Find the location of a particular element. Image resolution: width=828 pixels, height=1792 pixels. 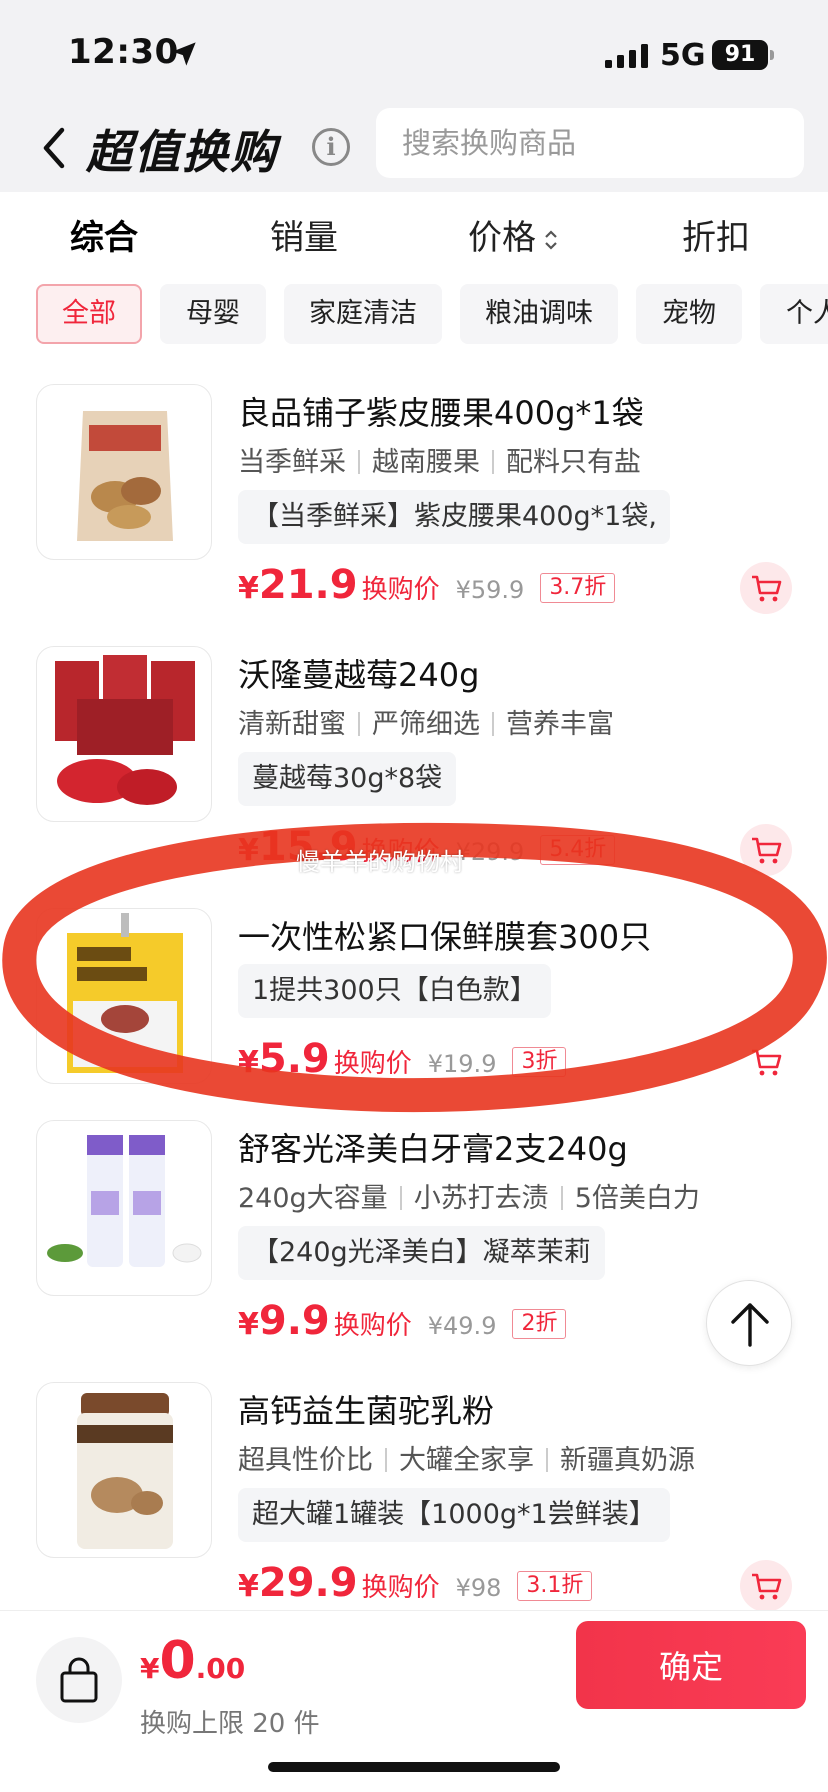

cranberry-packs-image is located at coordinates (124, 734).